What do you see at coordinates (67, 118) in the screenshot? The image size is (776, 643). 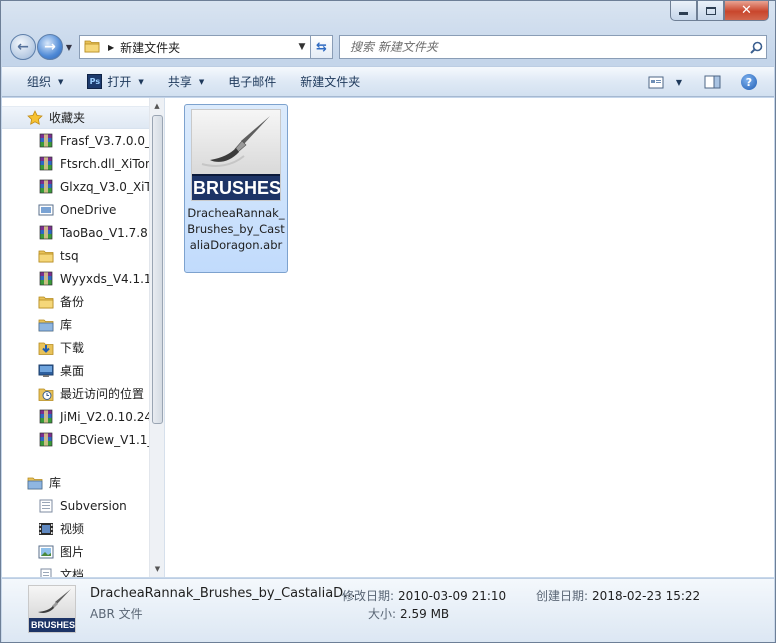 I see `nav-favorites-label: 收藏夹` at bounding box center [67, 118].